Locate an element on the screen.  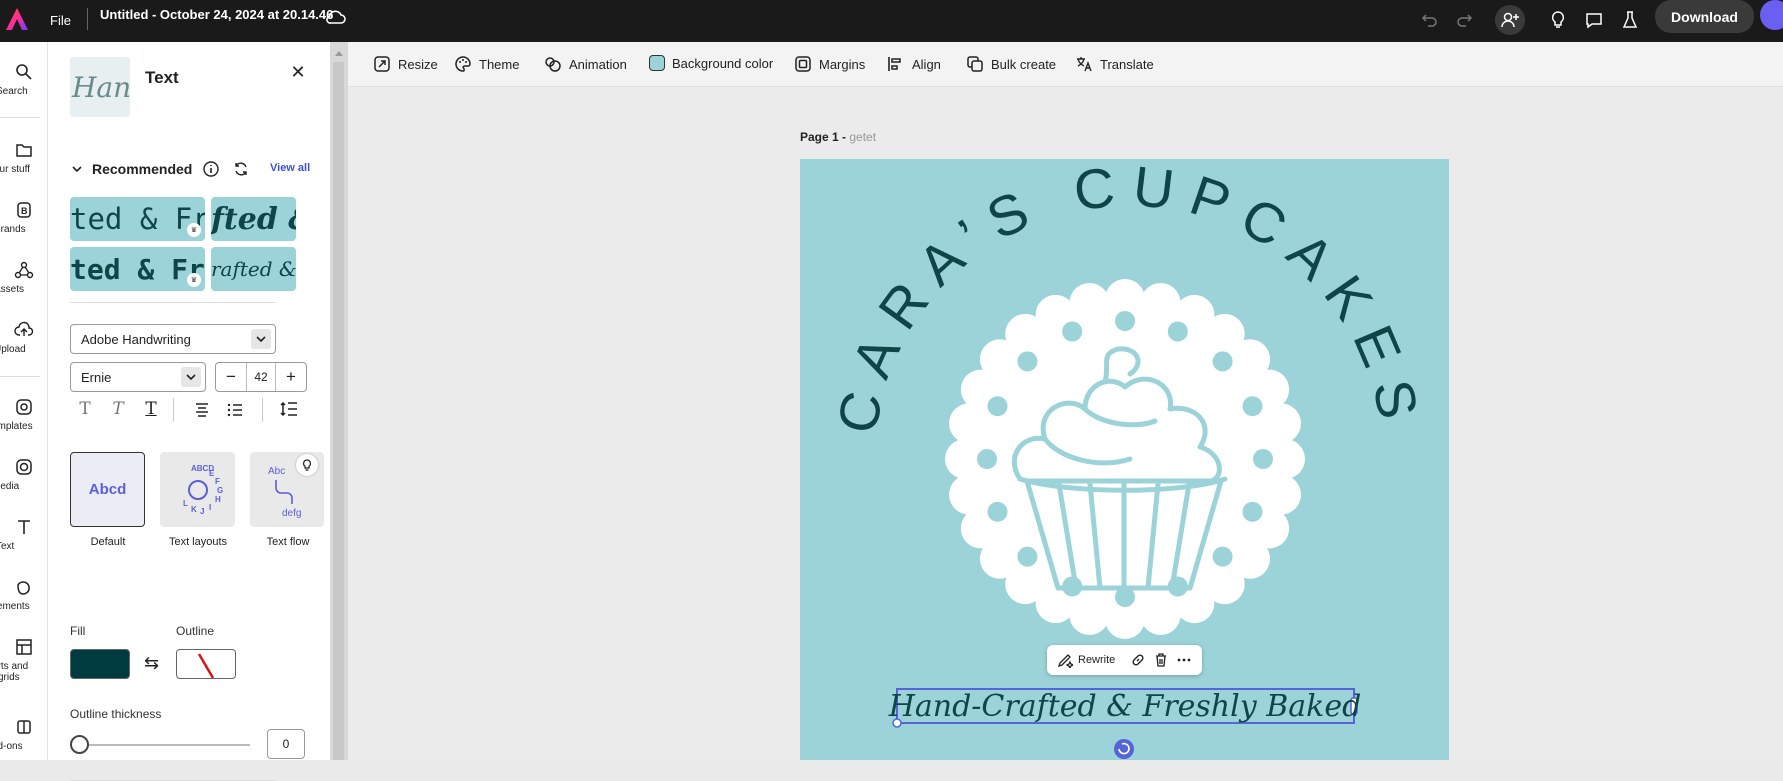
nav-media: Media is located at coordinates (24, 474).